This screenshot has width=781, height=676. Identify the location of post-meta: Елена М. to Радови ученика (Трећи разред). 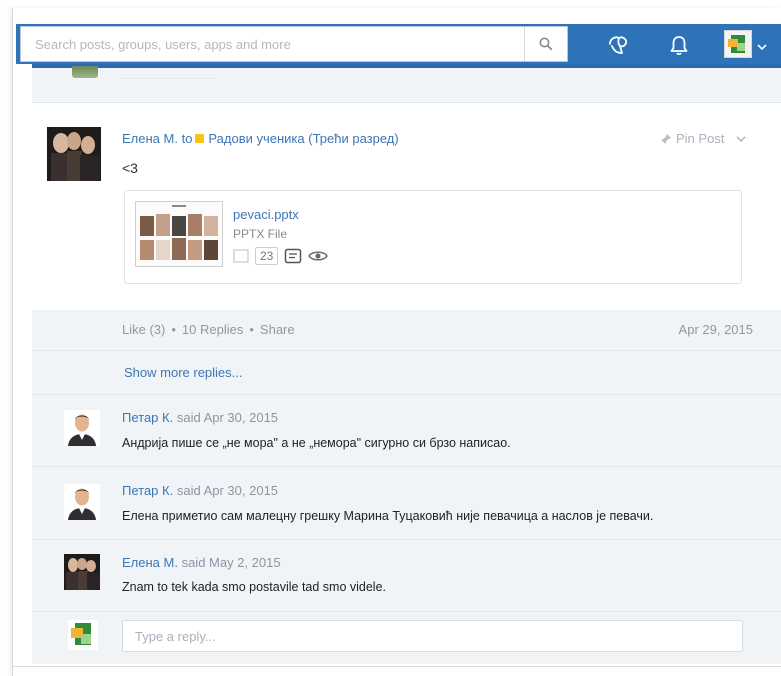
(260, 138).